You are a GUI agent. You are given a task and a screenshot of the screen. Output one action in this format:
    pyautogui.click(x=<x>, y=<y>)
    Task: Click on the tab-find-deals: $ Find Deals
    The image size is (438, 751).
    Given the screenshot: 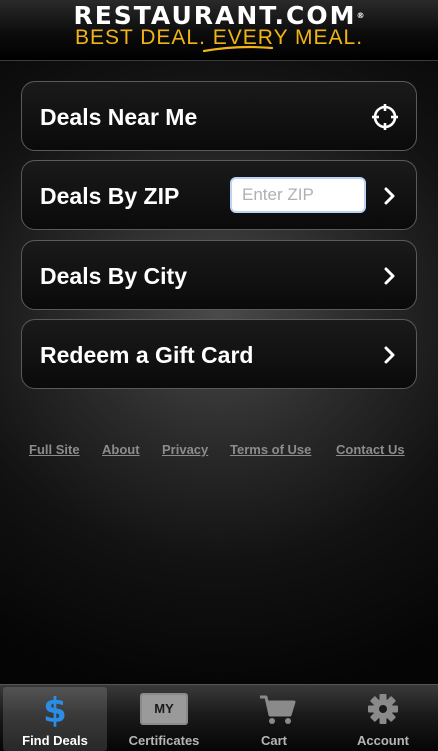 What is the action you would take?
    pyautogui.click(x=55, y=719)
    